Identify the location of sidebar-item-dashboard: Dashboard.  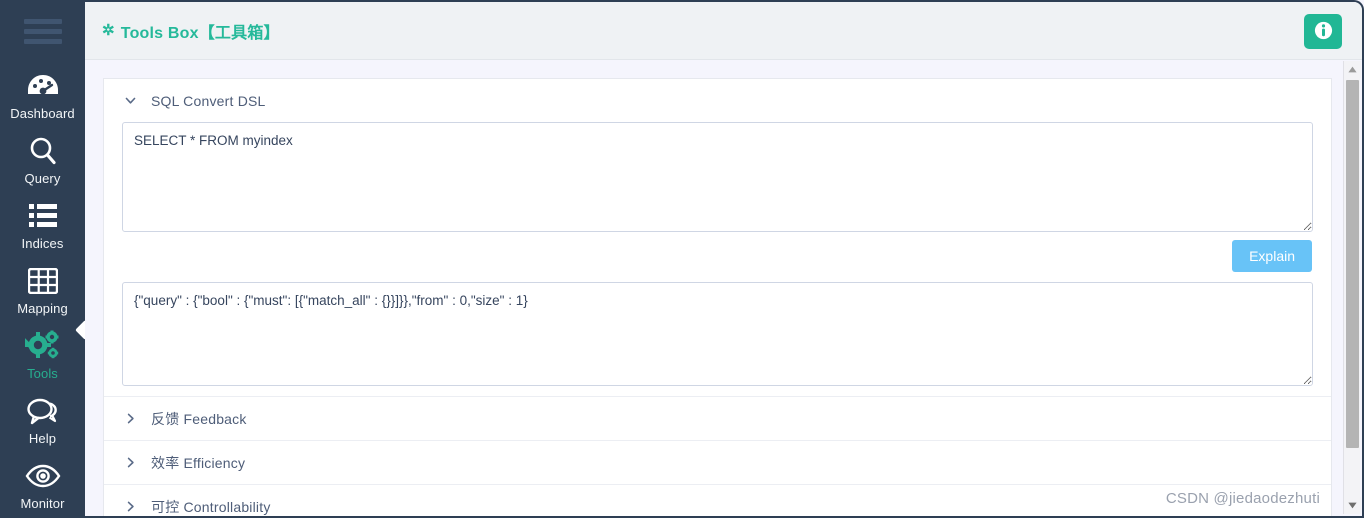
(42, 94).